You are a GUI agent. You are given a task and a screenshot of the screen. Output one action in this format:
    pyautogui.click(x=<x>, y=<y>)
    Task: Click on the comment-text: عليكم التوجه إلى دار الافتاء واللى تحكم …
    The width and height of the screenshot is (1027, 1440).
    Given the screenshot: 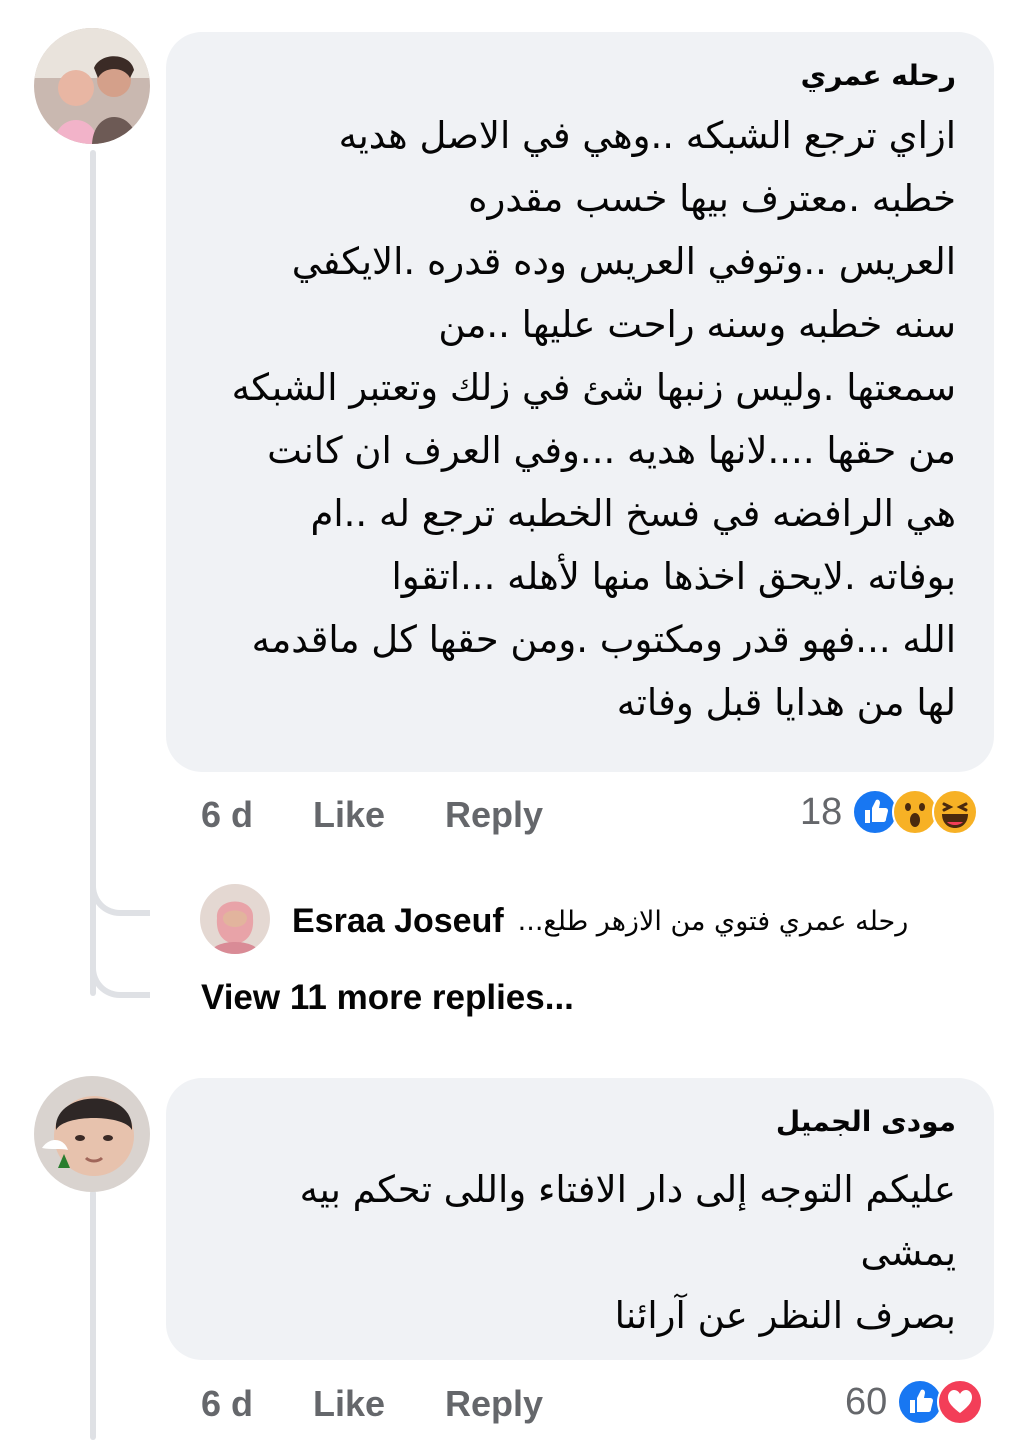 What is the action you would take?
    pyautogui.click(x=627, y=1252)
    